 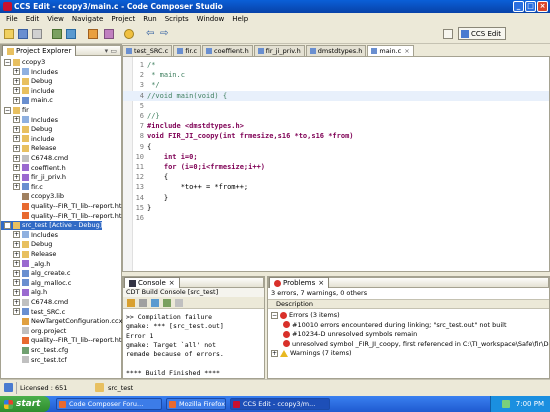 I want to click on fast-view-icon, so click(x=8, y=387).